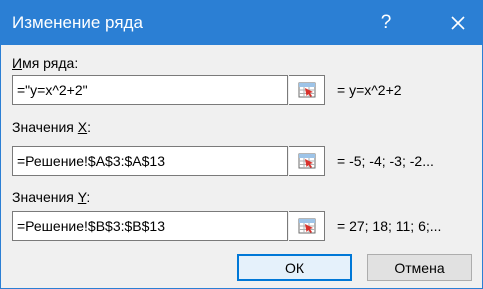 The height and width of the screenshot is (289, 483). I want to click on series-name-preview: = y=x^2+2, so click(369, 90).